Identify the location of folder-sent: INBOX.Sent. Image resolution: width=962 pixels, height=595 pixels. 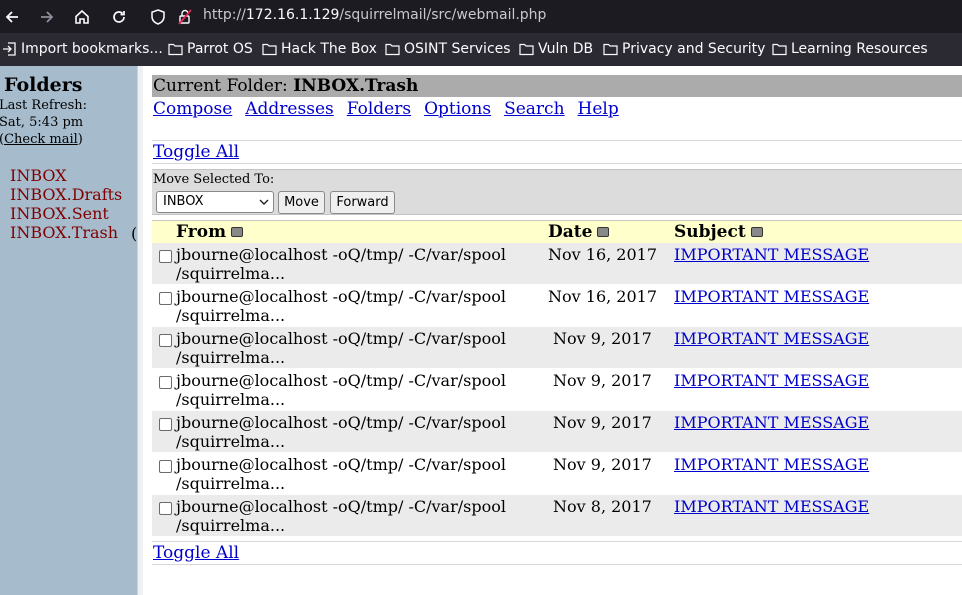
(66, 213).